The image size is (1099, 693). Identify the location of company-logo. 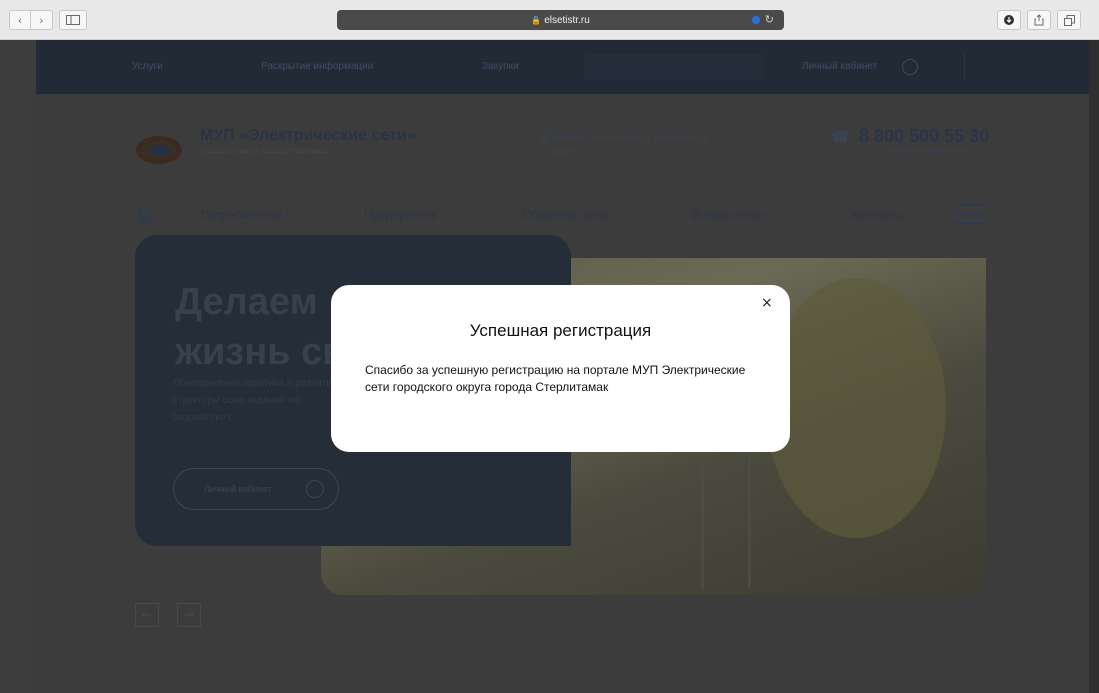
(159, 150).